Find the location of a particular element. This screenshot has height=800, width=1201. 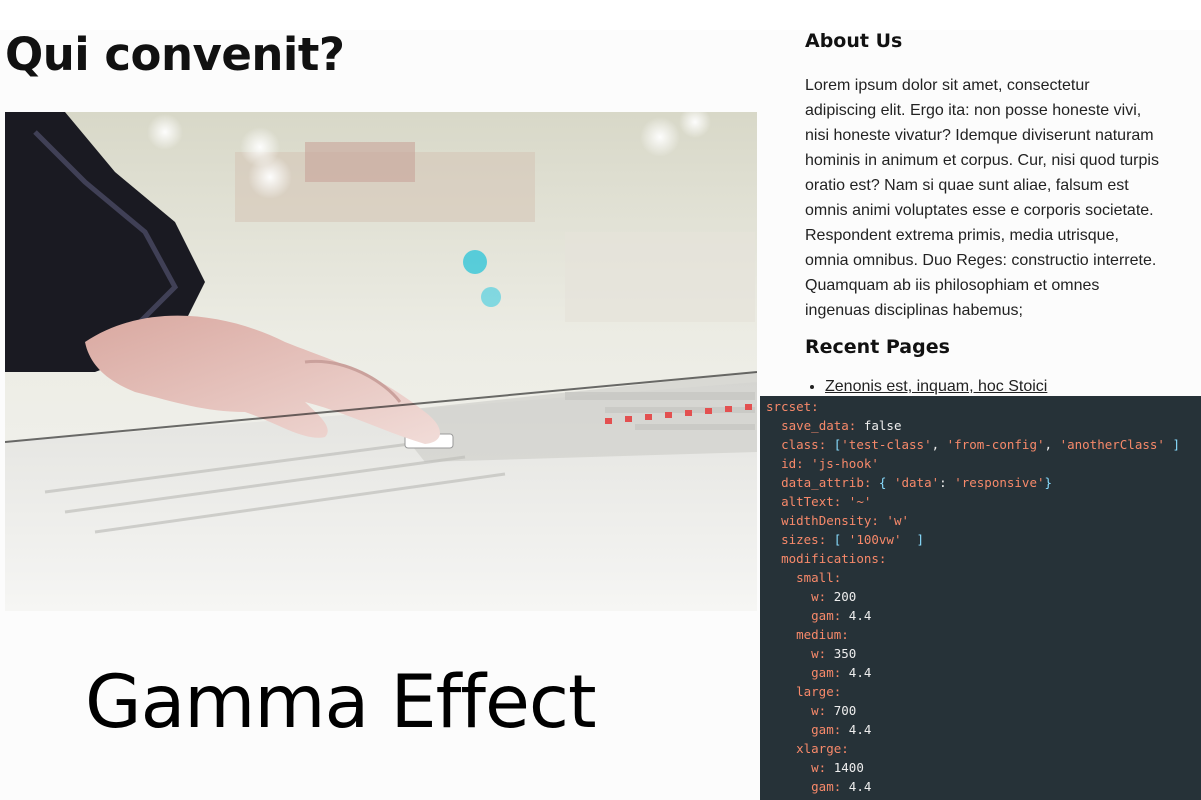

code-line: srcset: is located at coordinates (792, 406).